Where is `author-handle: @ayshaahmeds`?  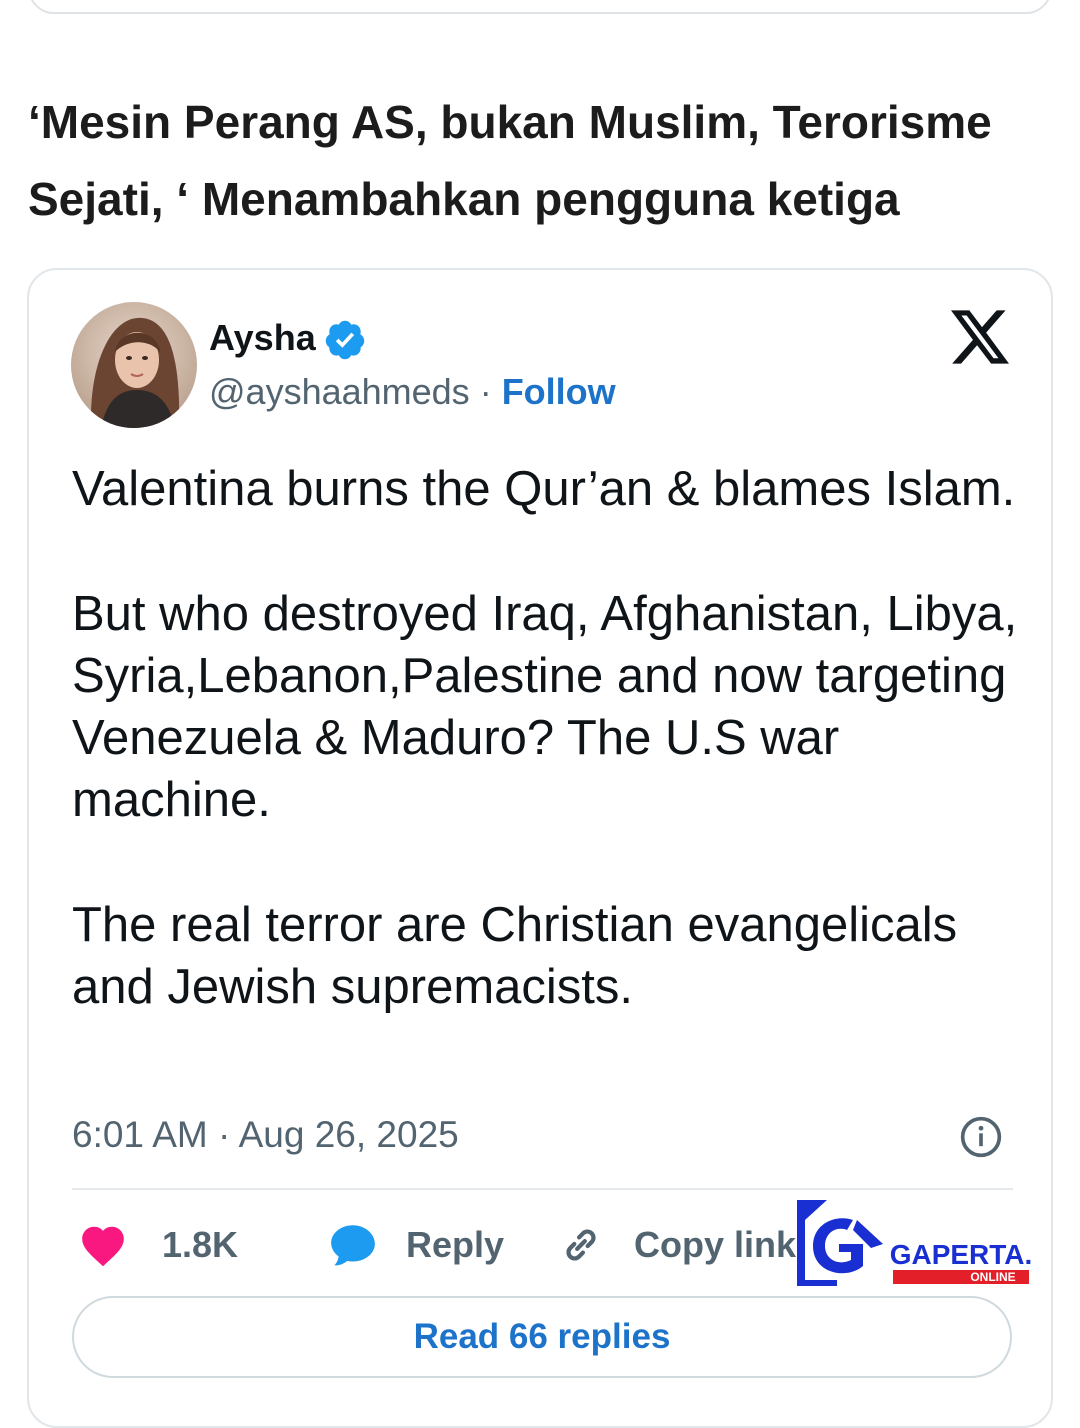 author-handle: @ayshaahmeds is located at coordinates (339, 391).